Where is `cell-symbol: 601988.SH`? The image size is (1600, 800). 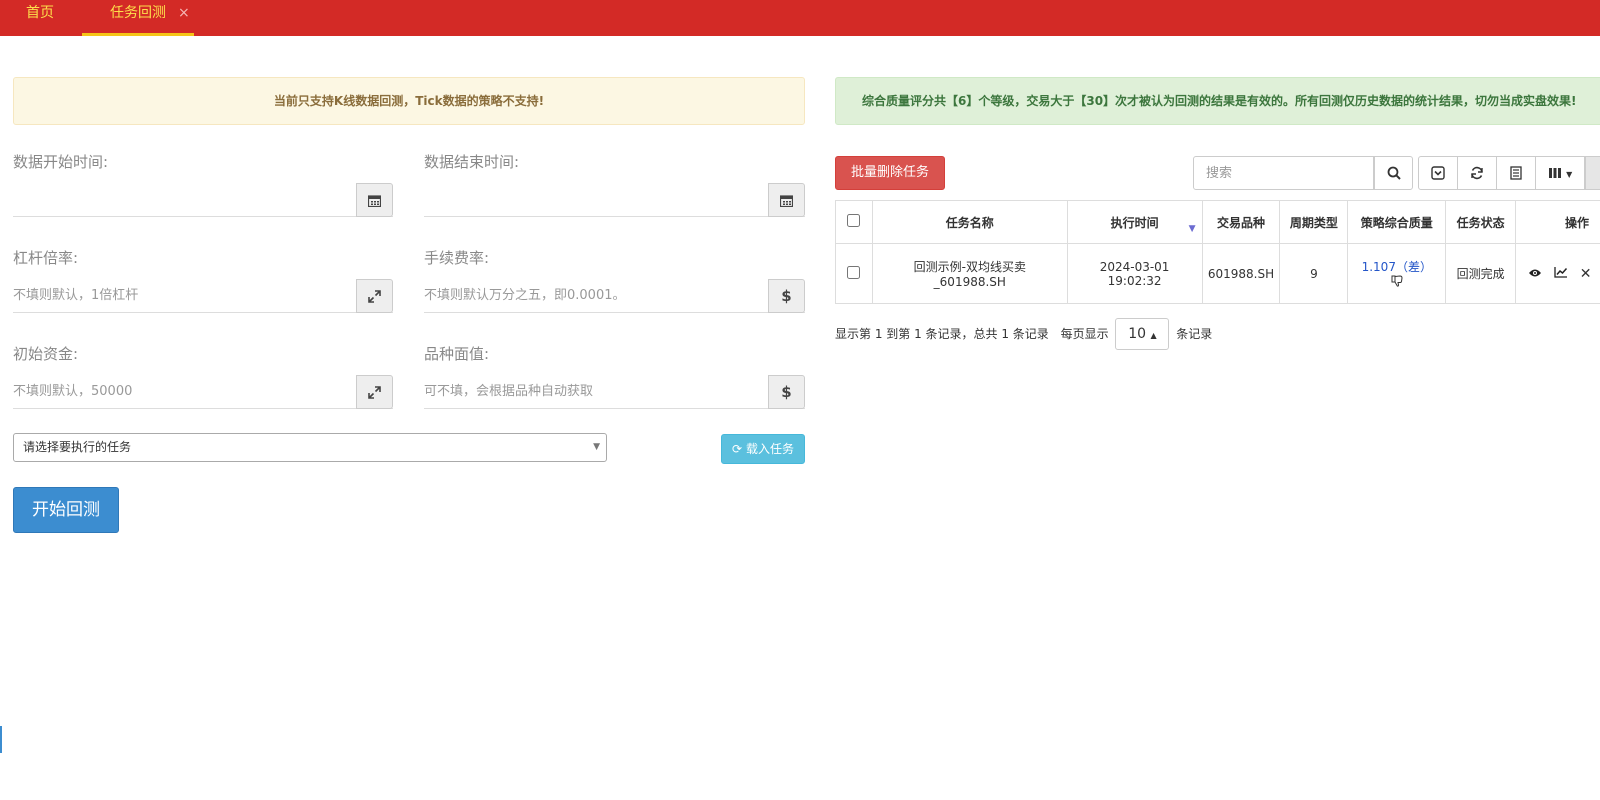
cell-symbol: 601988.SH is located at coordinates (1241, 273).